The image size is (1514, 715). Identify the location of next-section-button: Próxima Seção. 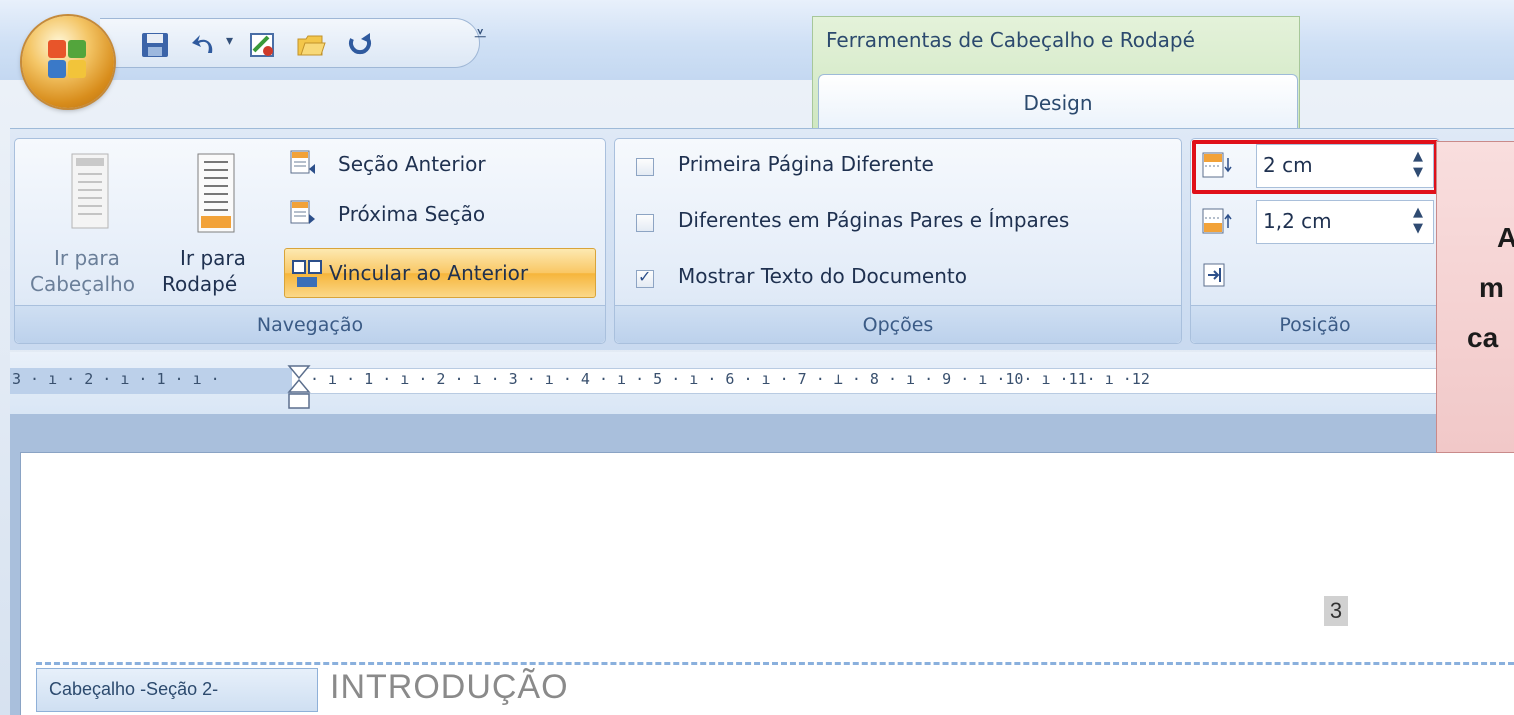
(411, 214).